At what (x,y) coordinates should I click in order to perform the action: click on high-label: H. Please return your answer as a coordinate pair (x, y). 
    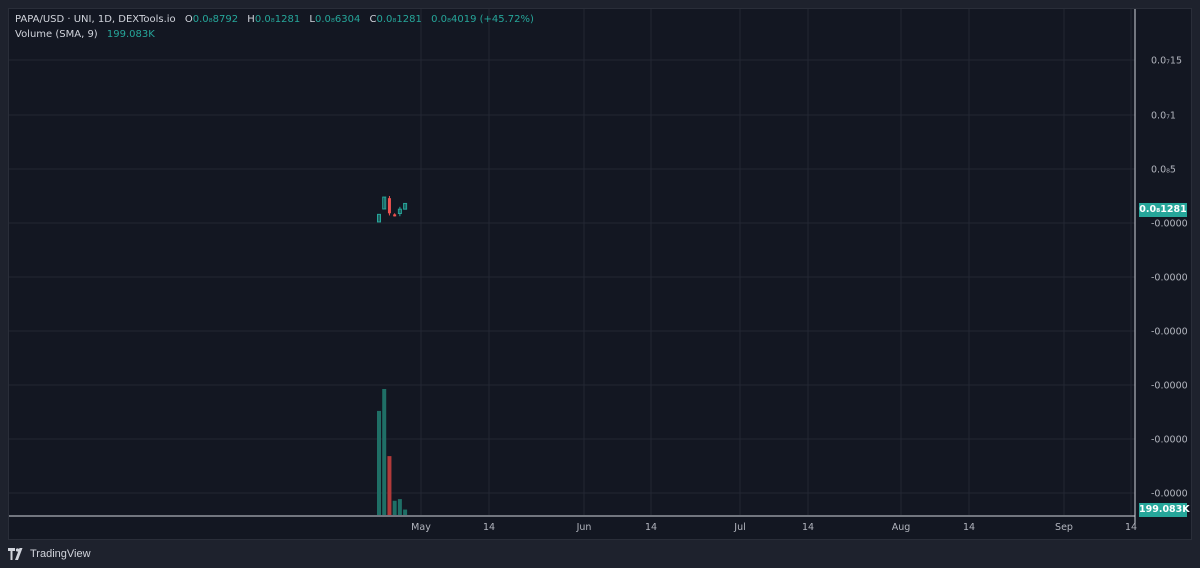
    Looking at the image, I should click on (251, 19).